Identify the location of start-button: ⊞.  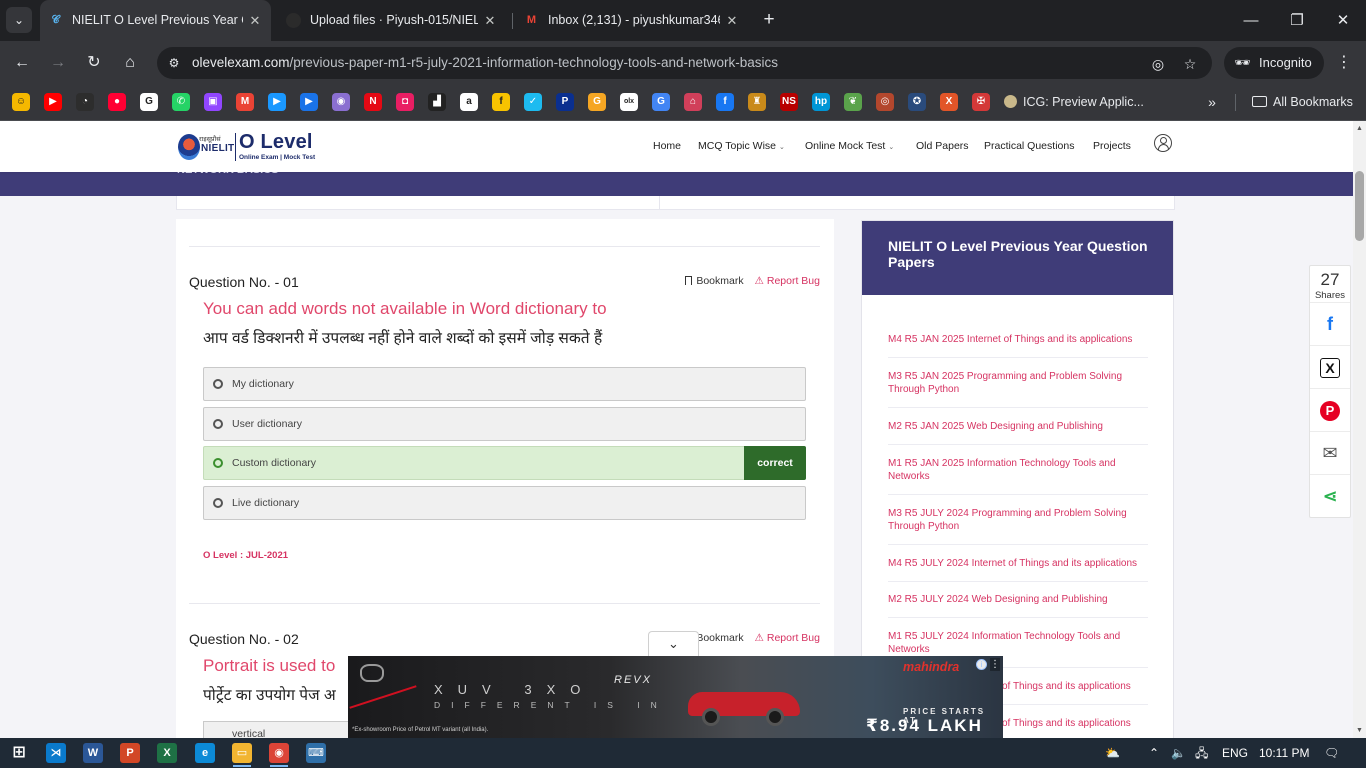
(19, 753).